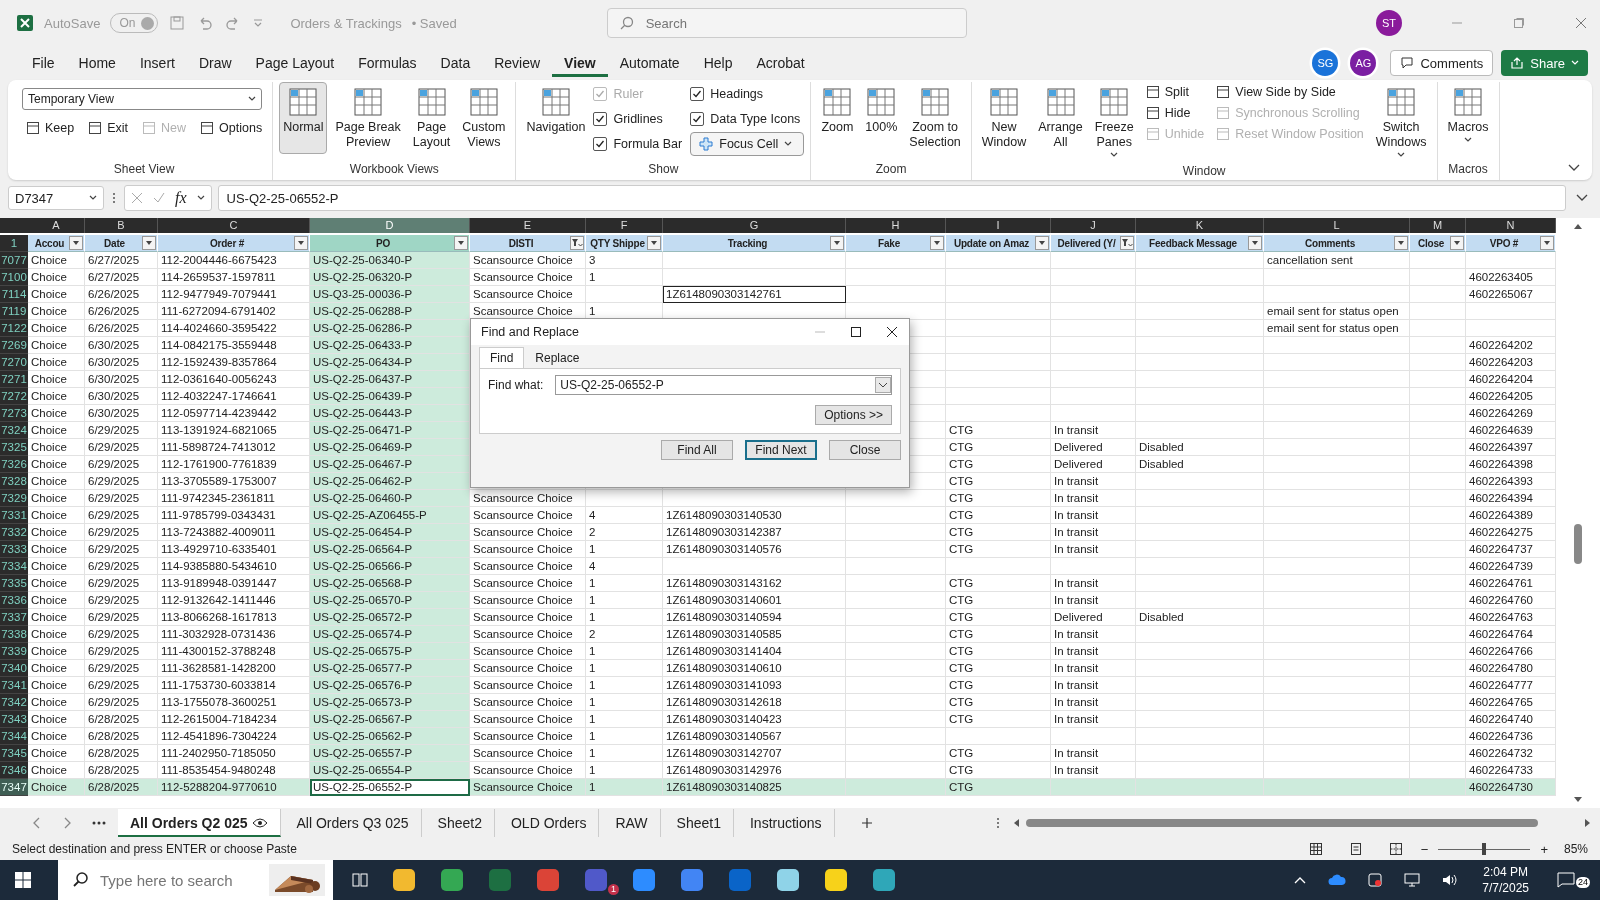 Image resolution: width=1600 pixels, height=900 pixels. Describe the element at coordinates (121, 719) in the screenshot. I see `table-cell: 6/28/2025` at that location.